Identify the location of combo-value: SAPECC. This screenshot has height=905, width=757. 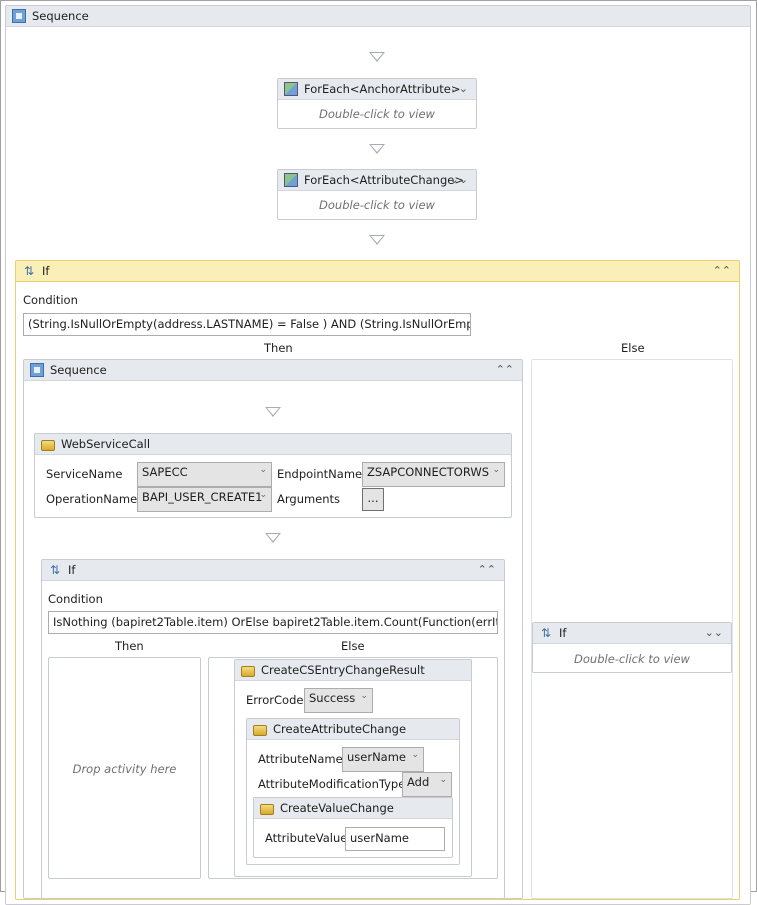
(165, 472).